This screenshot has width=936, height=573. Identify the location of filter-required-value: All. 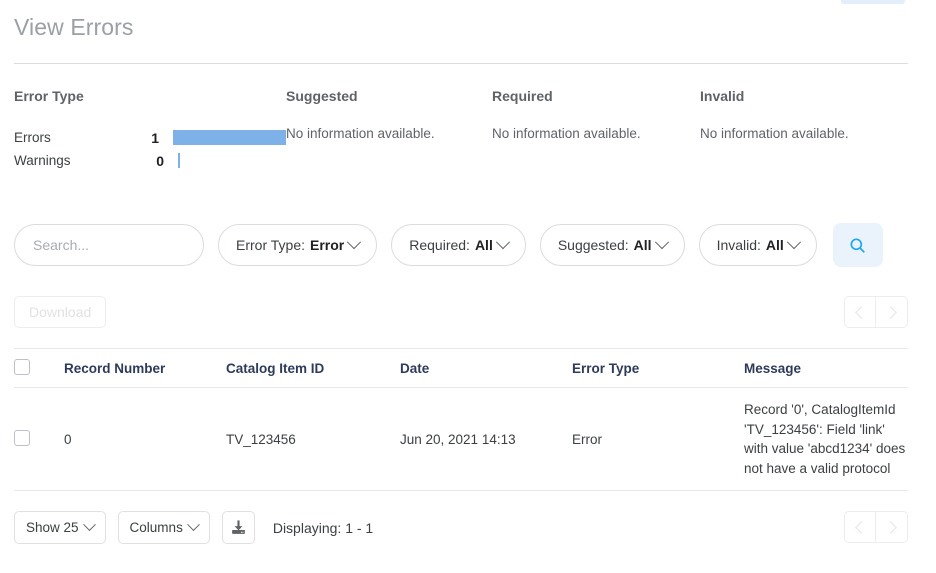
(483, 245).